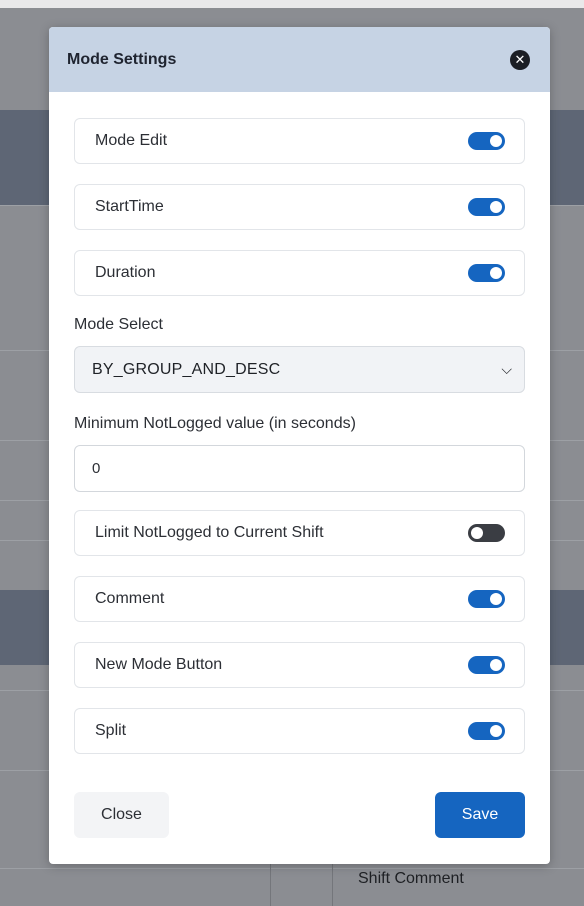  Describe the element at coordinates (215, 423) in the screenshot. I see `min-notlogged-label: Minimum NotLogged value (in seconds)` at that location.